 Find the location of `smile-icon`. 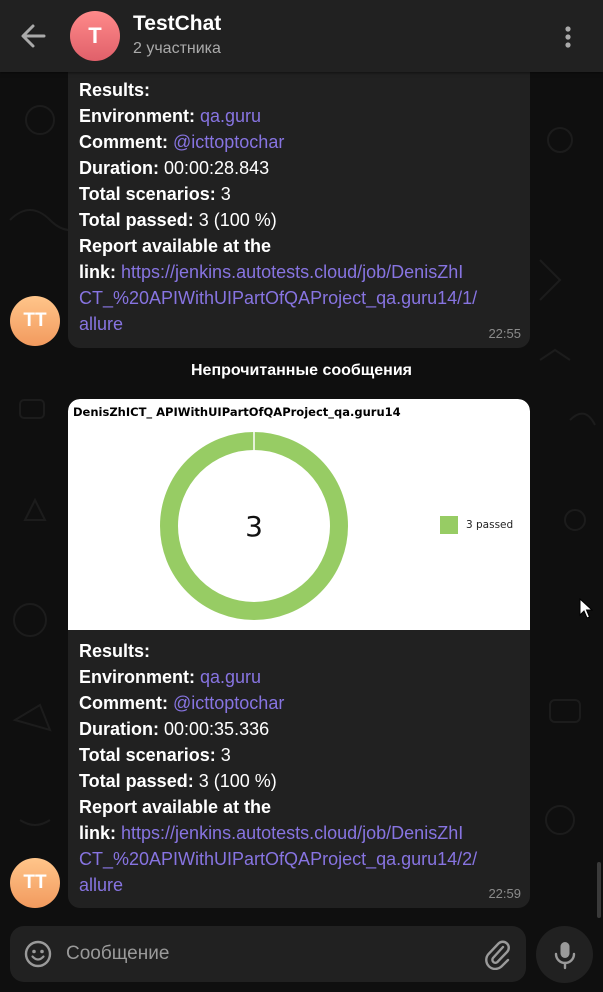

smile-icon is located at coordinates (38, 954).